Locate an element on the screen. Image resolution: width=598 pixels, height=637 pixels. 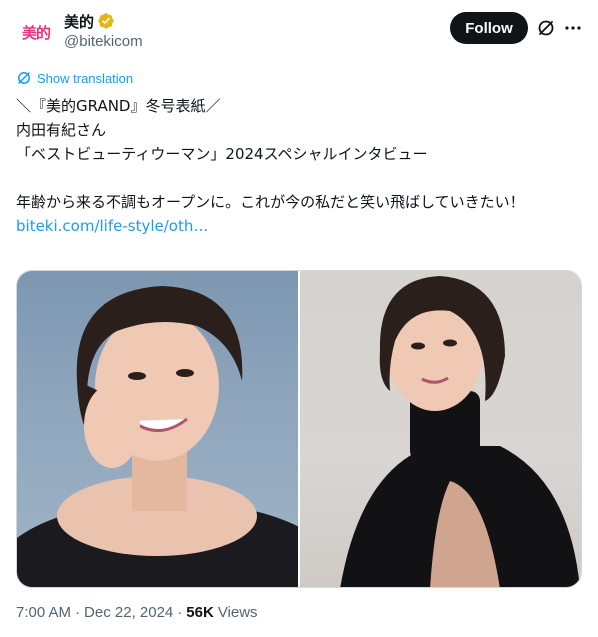
display-name: 美的 is located at coordinates (79, 21).